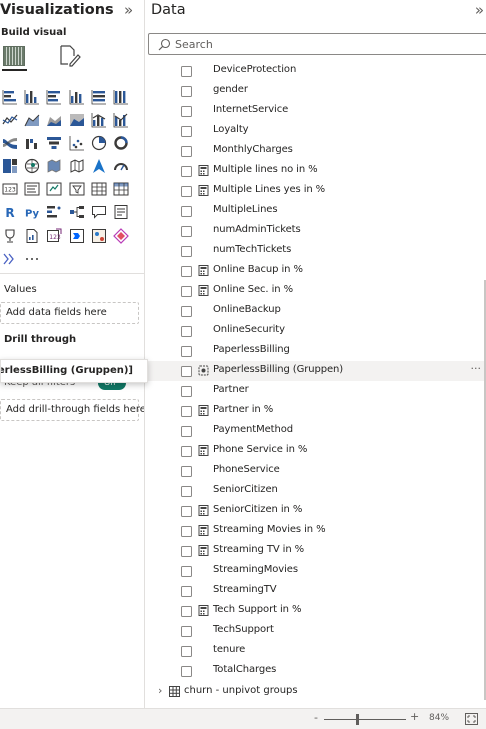  I want to click on slicer-icon, so click(76, 189).